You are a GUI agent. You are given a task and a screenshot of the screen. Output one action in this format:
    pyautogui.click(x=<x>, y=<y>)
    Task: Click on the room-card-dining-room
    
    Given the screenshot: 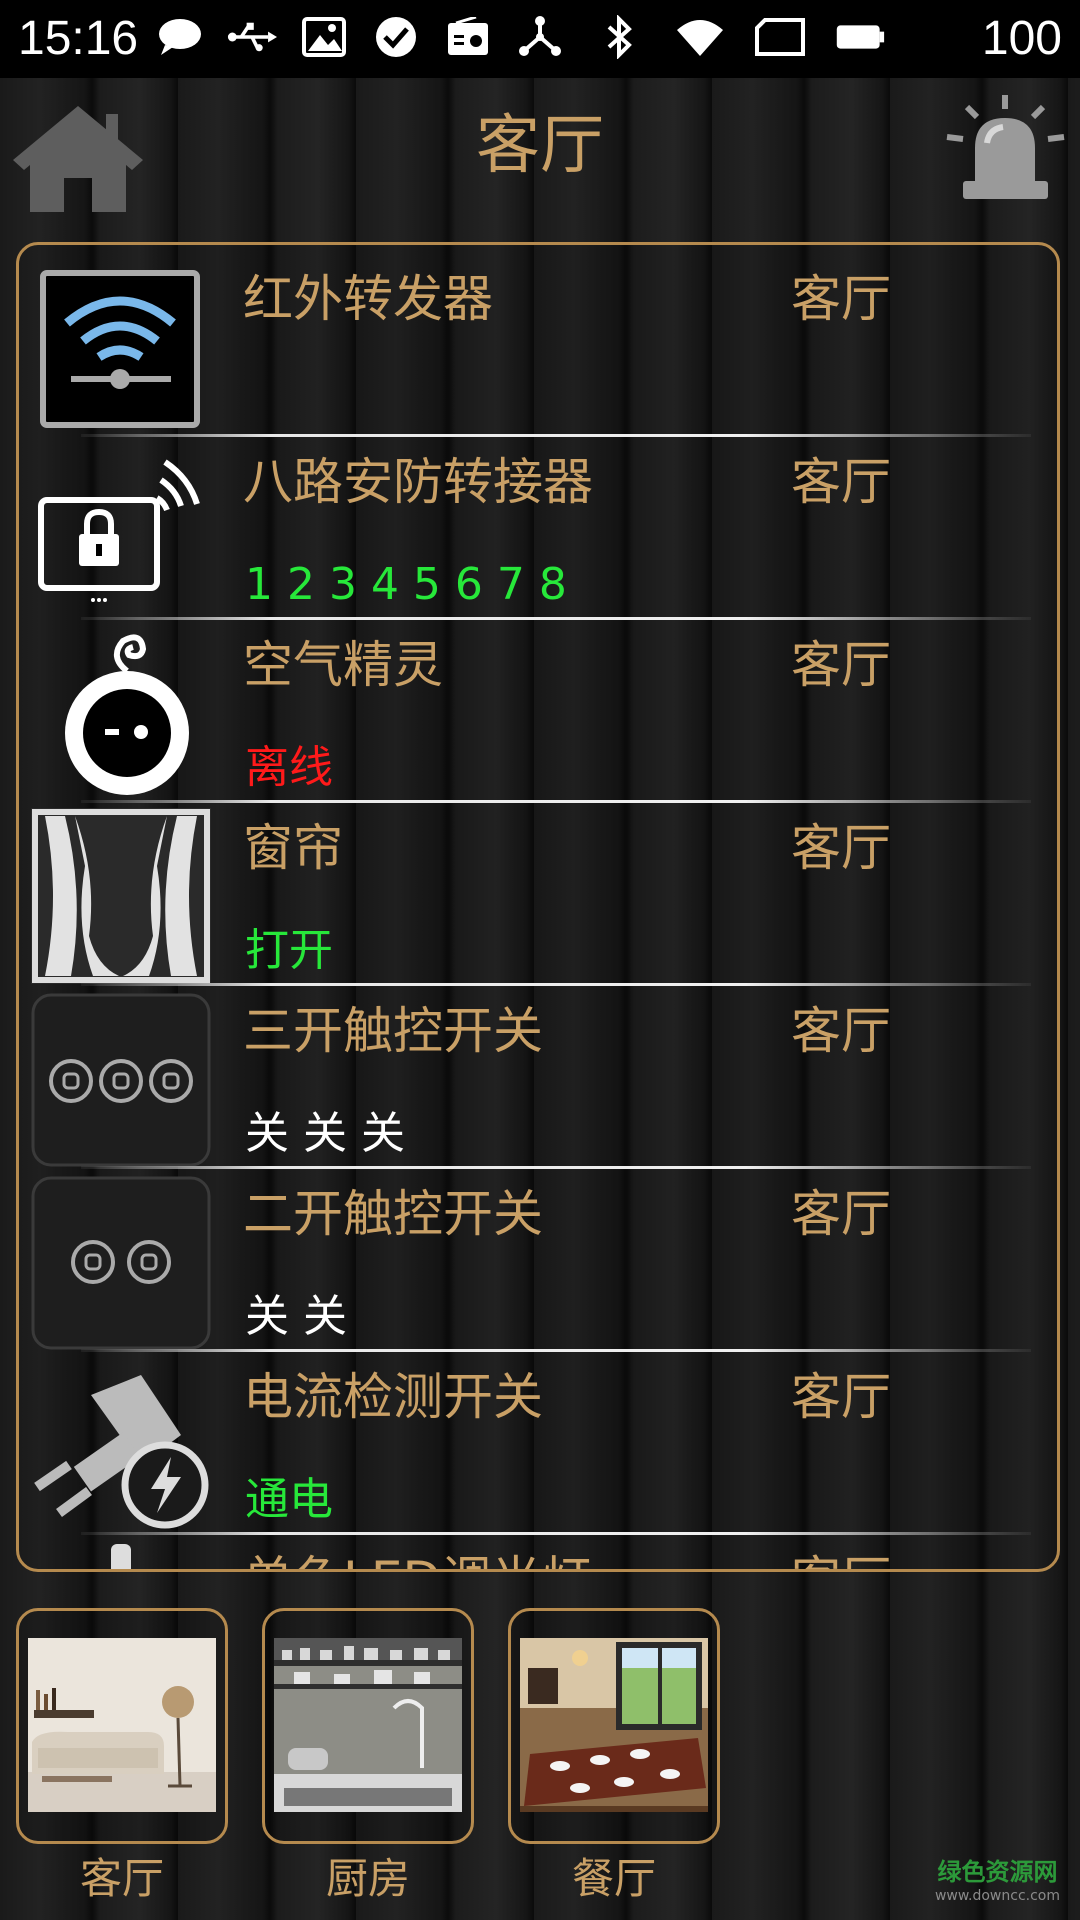 What is the action you would take?
    pyautogui.click(x=614, y=1726)
    